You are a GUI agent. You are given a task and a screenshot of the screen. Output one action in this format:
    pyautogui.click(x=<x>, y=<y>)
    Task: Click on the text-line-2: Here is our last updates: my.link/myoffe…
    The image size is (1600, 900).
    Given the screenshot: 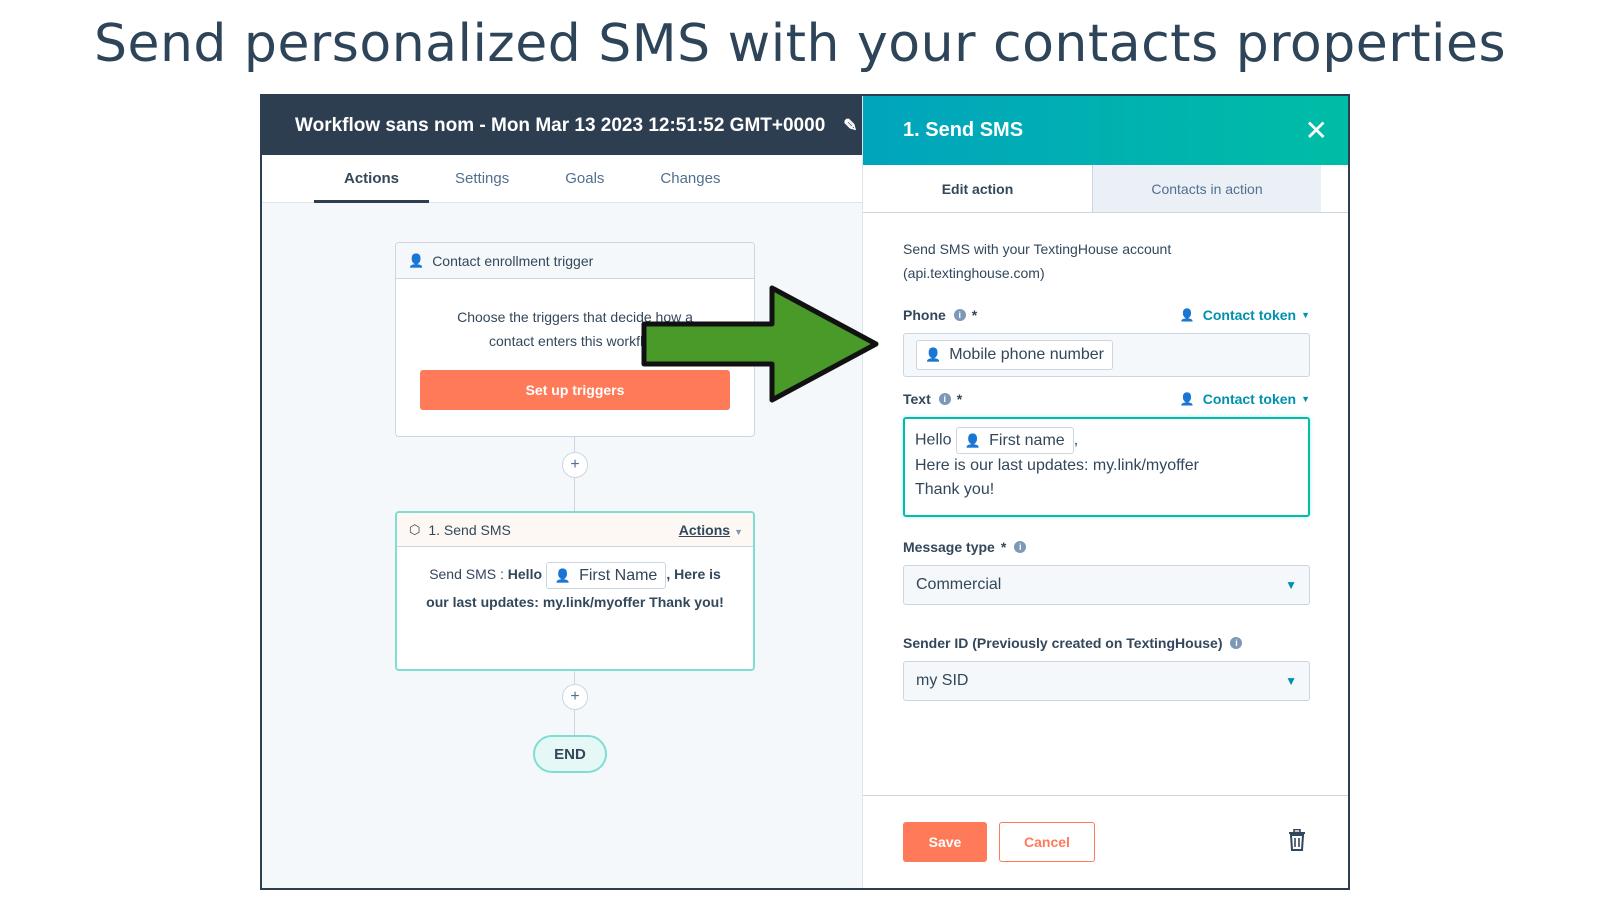 What is the action you would take?
    pyautogui.click(x=1057, y=465)
    